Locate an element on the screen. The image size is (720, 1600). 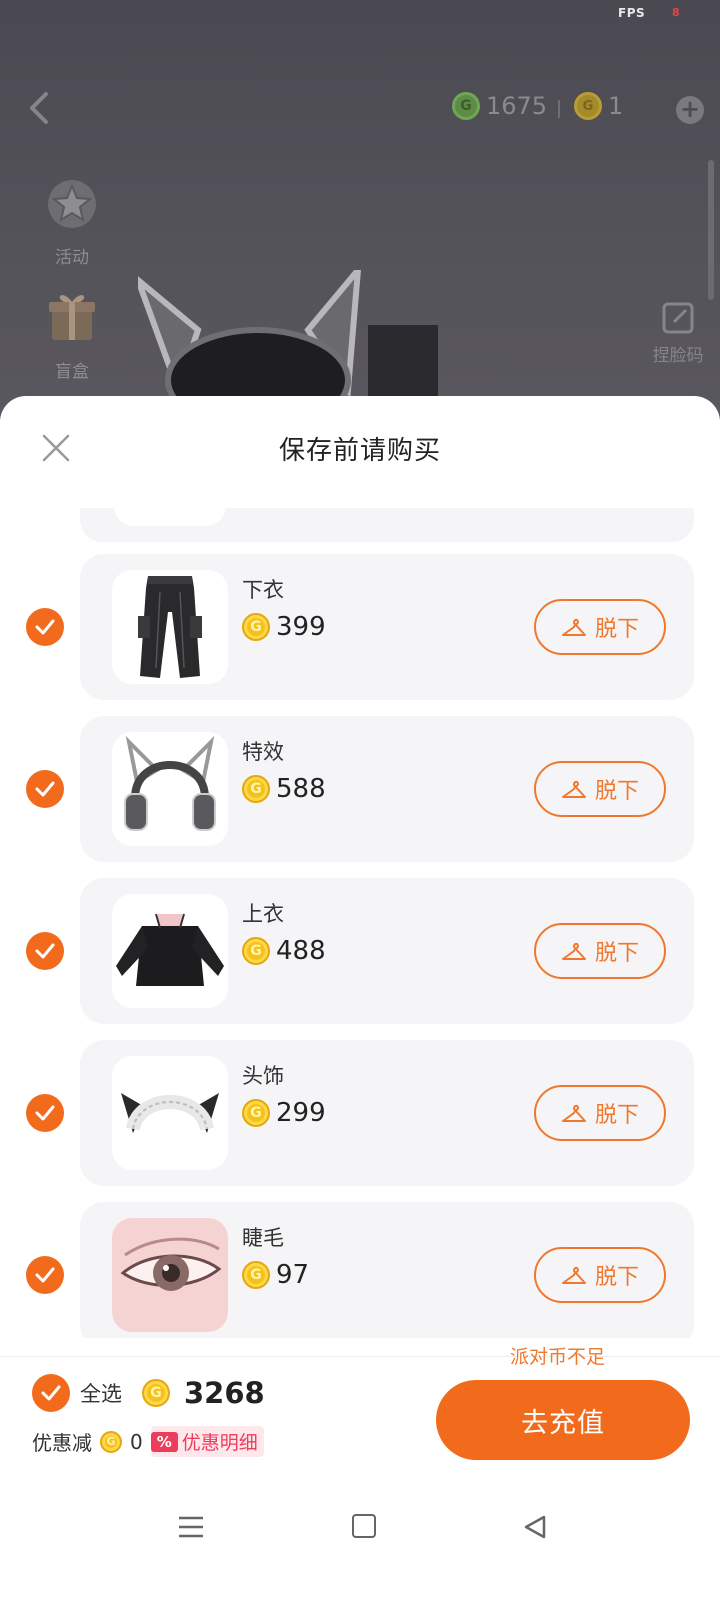
item-card: 下衣 G 399 脱下 is located at coordinates (387, 627).